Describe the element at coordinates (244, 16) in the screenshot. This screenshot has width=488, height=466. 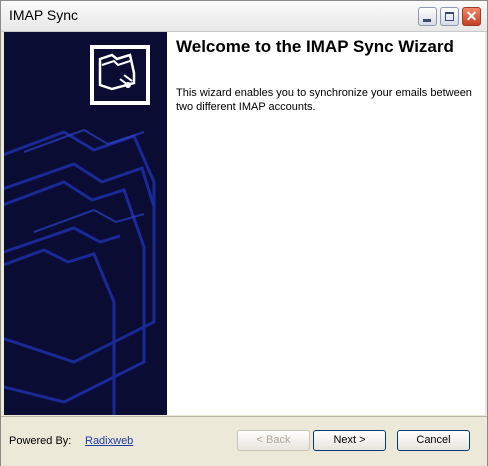
I see `title-bar: IMAP Sync ✕` at that location.